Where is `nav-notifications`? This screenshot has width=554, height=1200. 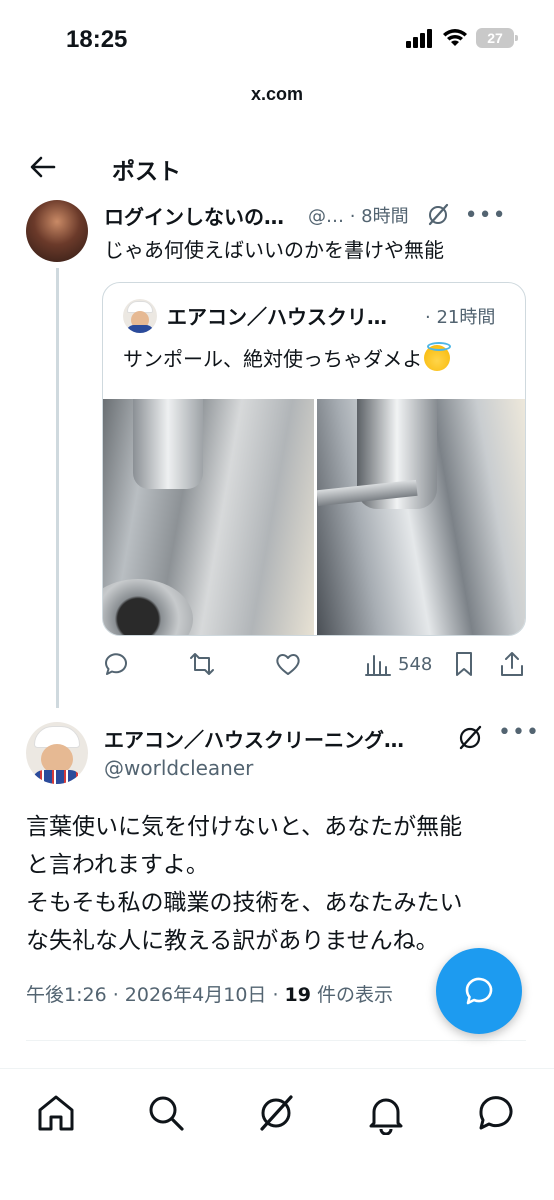 nav-notifications is located at coordinates (386, 1113).